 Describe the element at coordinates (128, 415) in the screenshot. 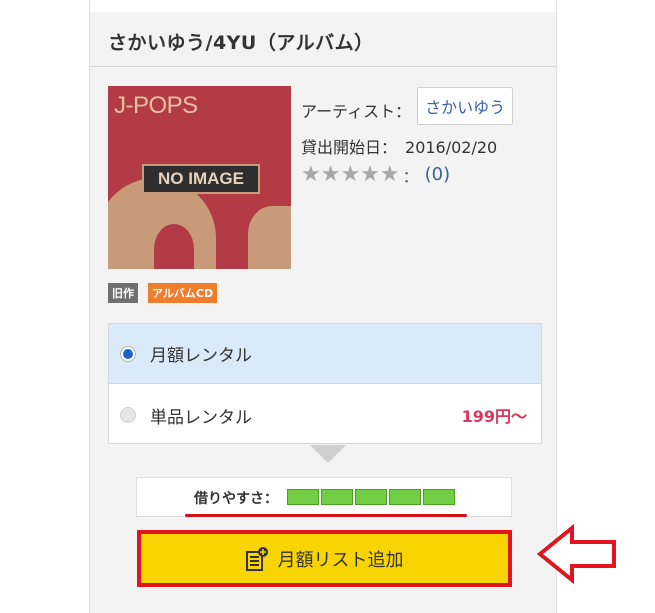

I see `radio-unselected-icon` at that location.